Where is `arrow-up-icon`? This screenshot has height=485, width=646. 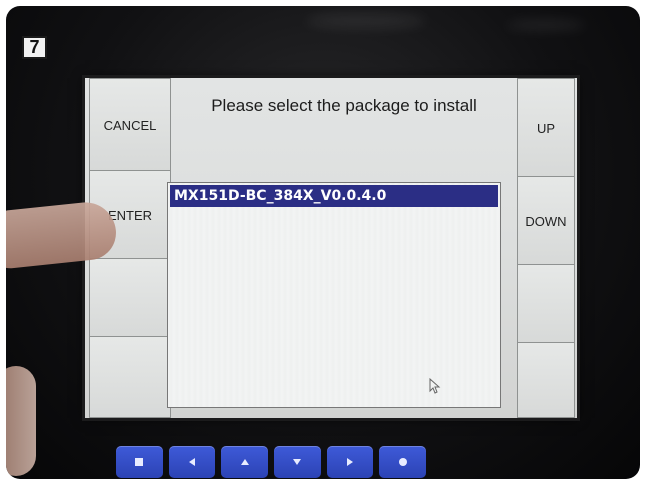 arrow-up-icon is located at coordinates (244, 462).